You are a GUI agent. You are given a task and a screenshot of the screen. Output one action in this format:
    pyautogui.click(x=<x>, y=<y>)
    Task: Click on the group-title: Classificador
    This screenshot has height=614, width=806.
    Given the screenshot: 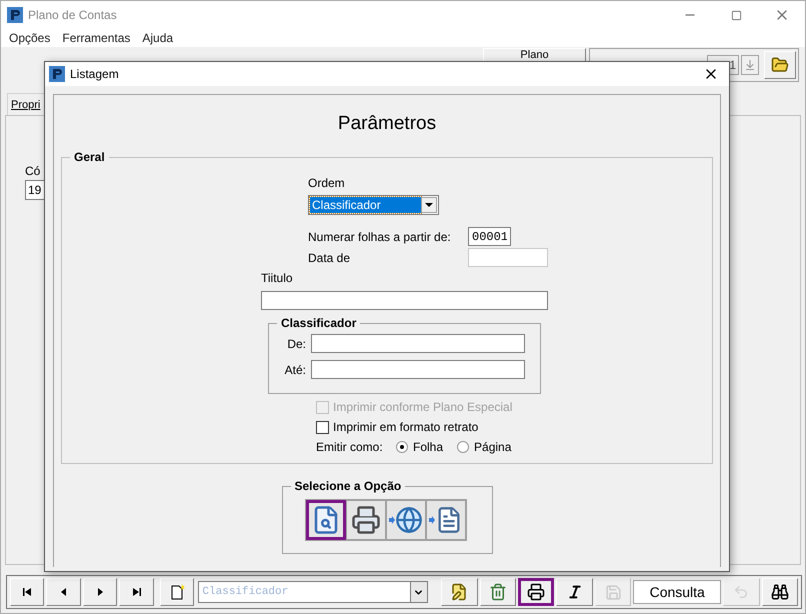 What is the action you would take?
    pyautogui.click(x=319, y=323)
    